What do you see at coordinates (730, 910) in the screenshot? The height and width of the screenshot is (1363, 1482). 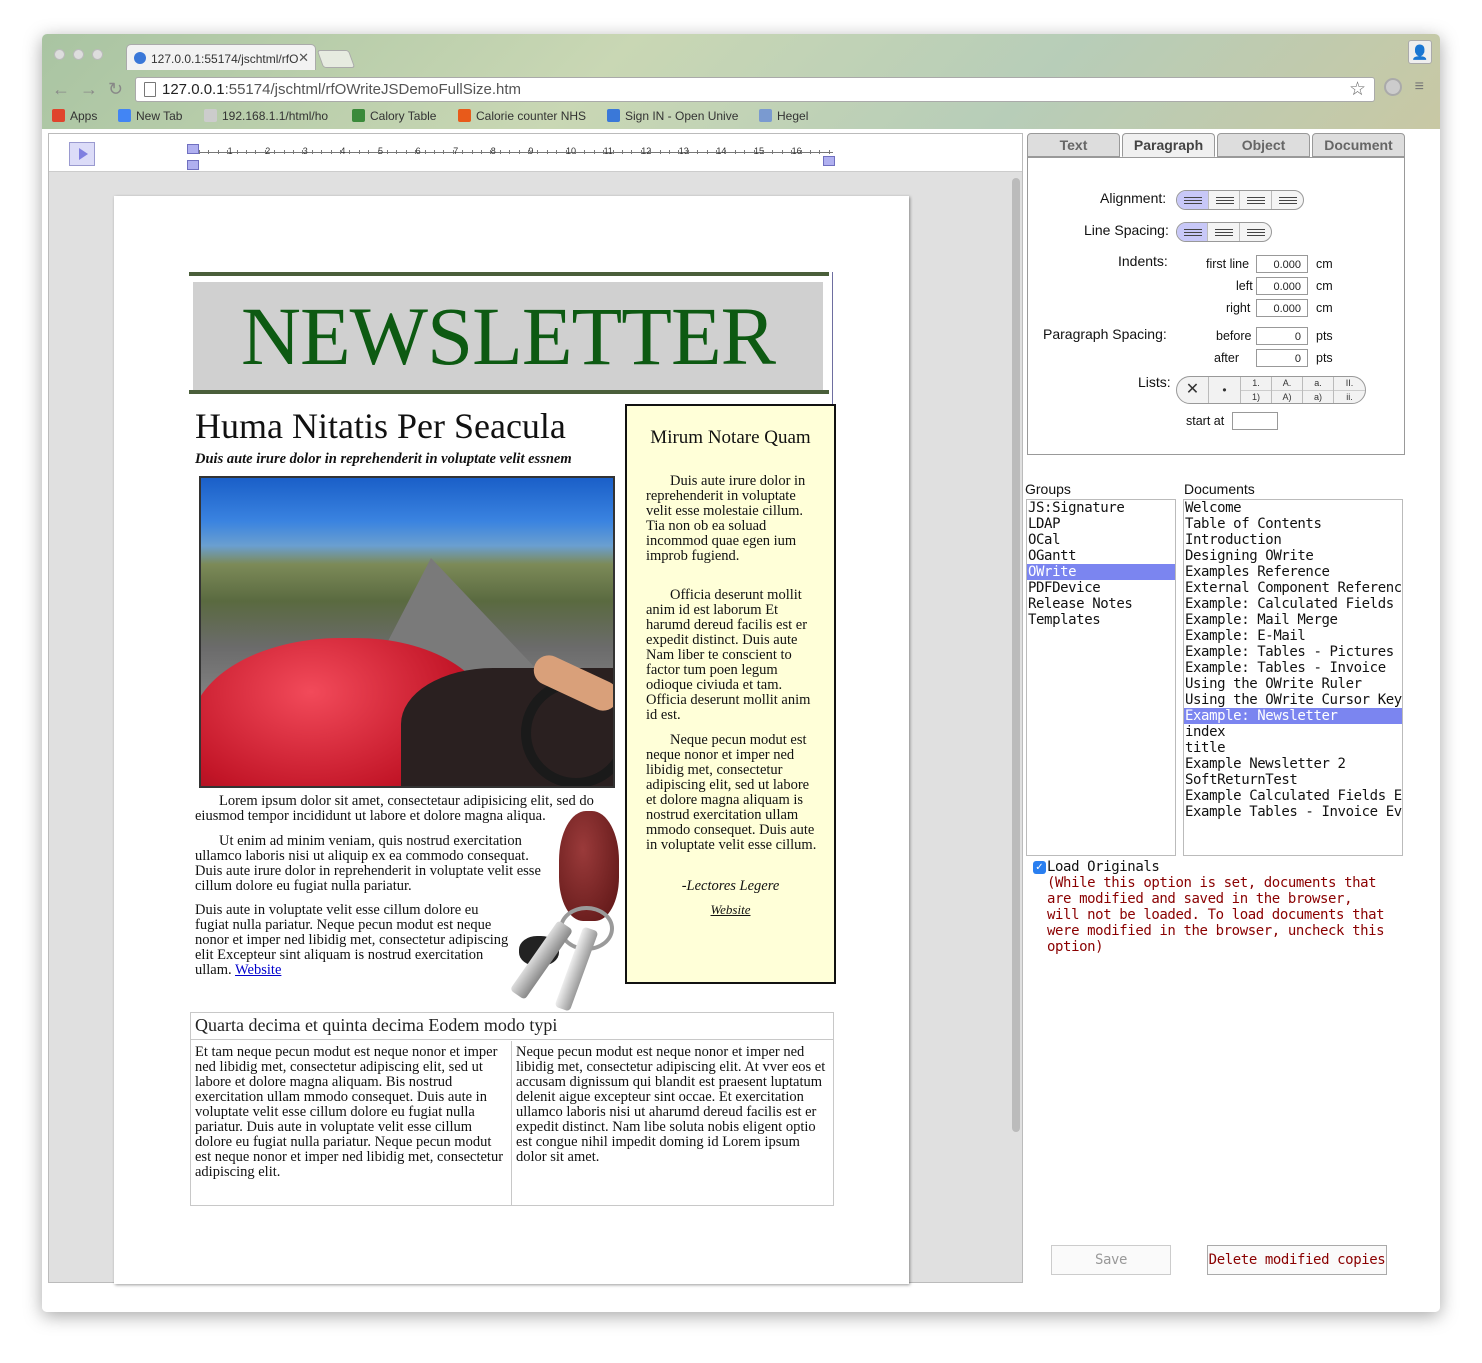 I see `sidebar-website-link: Website` at bounding box center [730, 910].